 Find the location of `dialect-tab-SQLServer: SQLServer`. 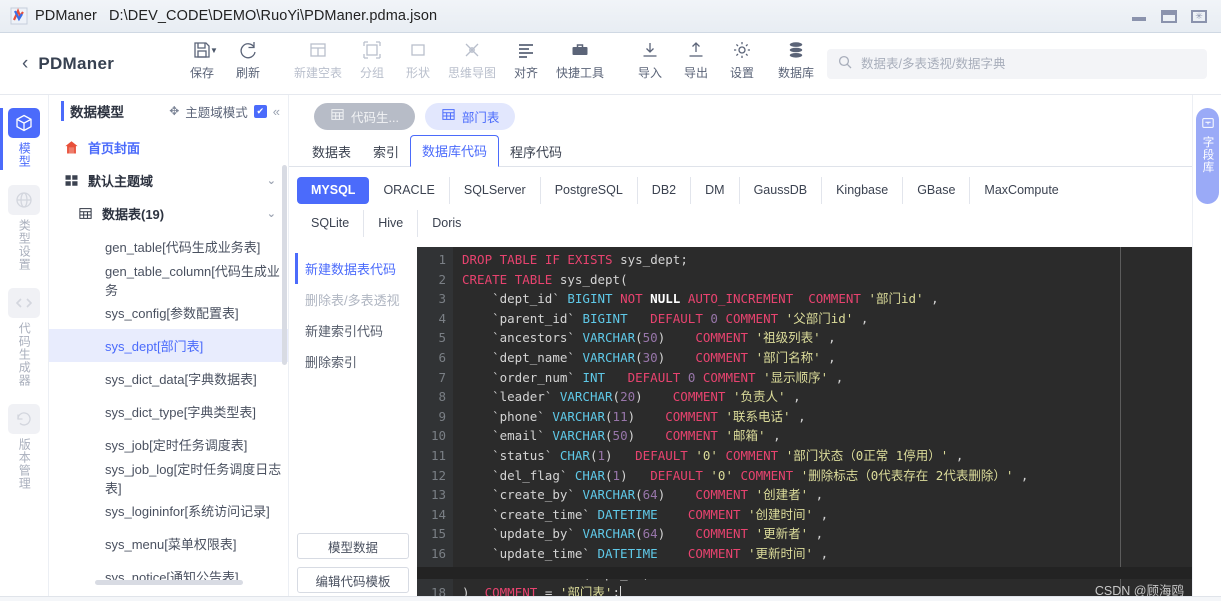

dialect-tab-SQLServer: SQLServer is located at coordinates (495, 190).